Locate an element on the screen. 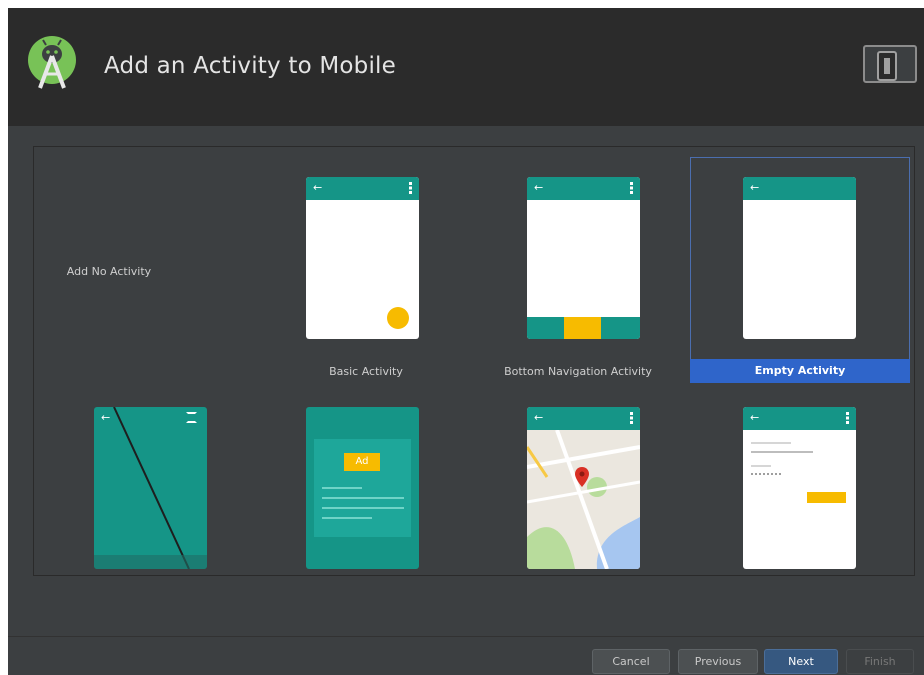 Image resolution: width=924 pixels, height=675 pixels. map-illustration is located at coordinates (583, 499).